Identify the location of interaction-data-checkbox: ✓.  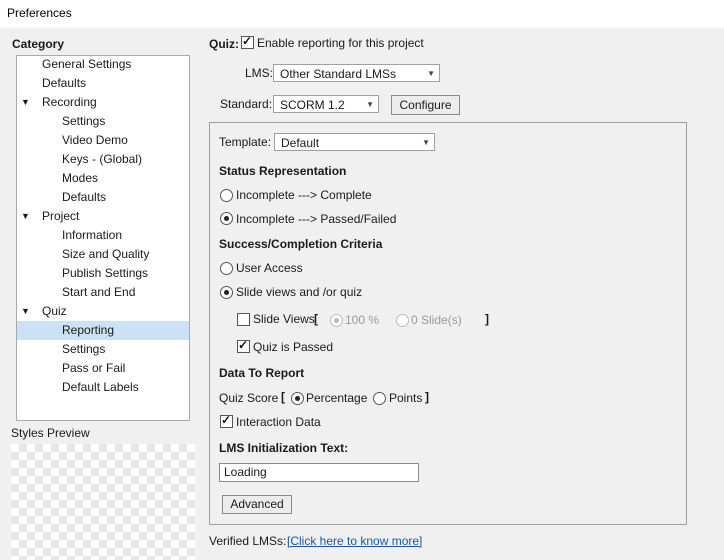
(226, 420).